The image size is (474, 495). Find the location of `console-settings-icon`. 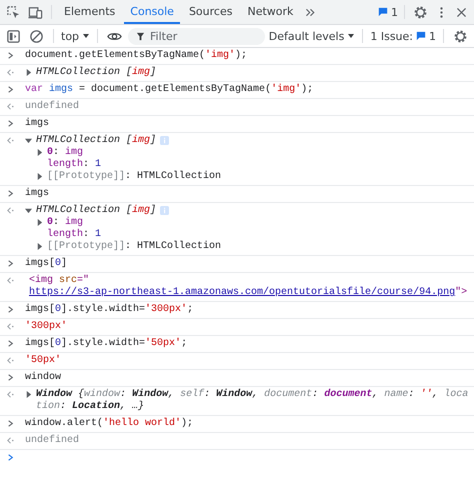

console-settings-icon is located at coordinates (460, 36).